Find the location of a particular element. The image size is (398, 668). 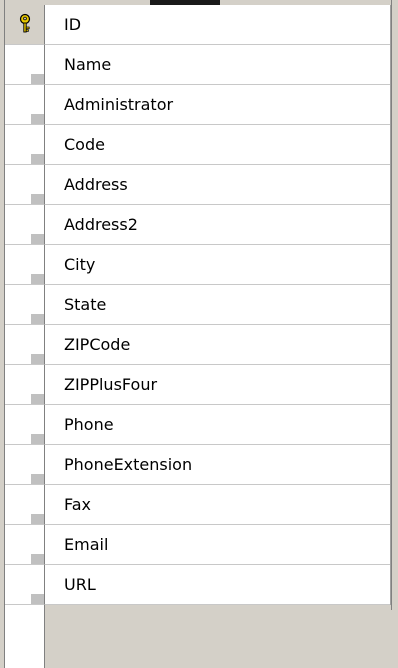

column-name: ID is located at coordinates (73, 24).